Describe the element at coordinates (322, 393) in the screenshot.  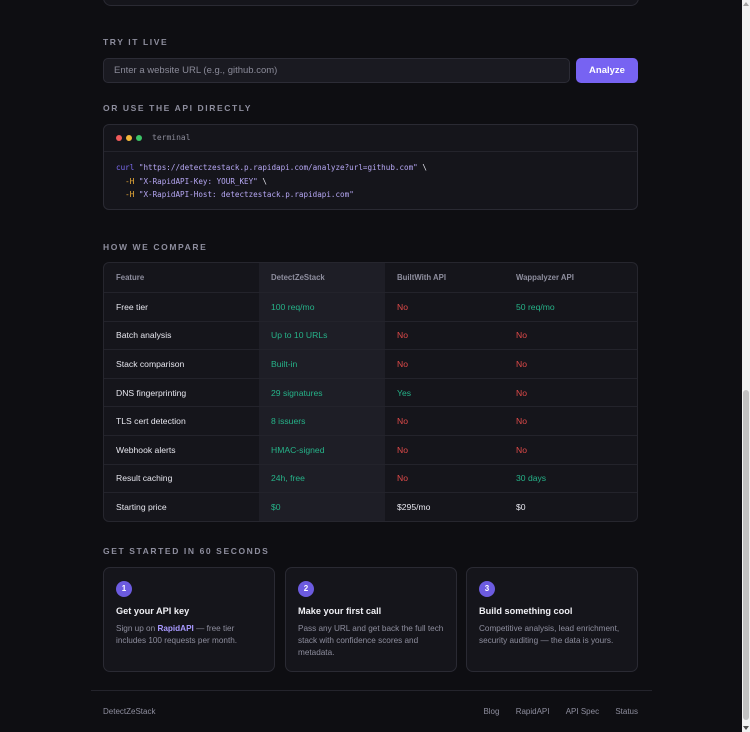
I see `detectzestack-cell: 29 signatures` at that location.